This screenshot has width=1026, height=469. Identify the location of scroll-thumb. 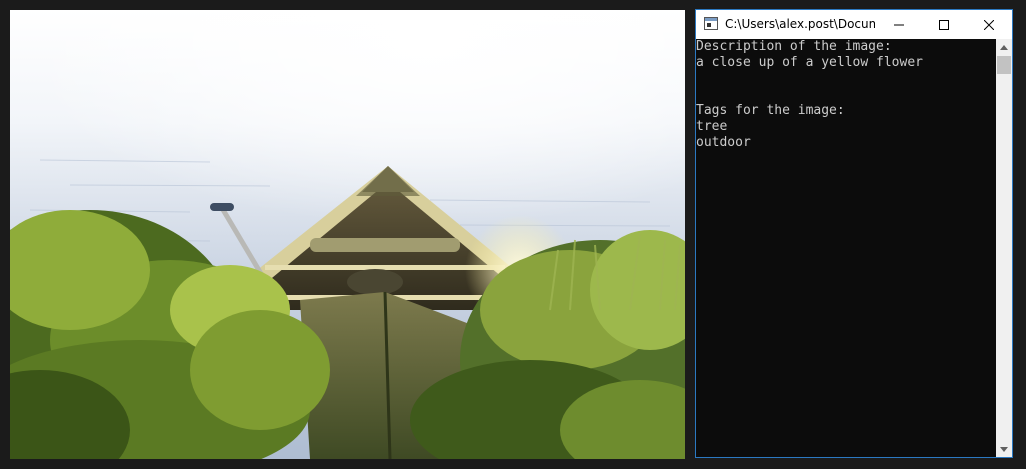
(1004, 65).